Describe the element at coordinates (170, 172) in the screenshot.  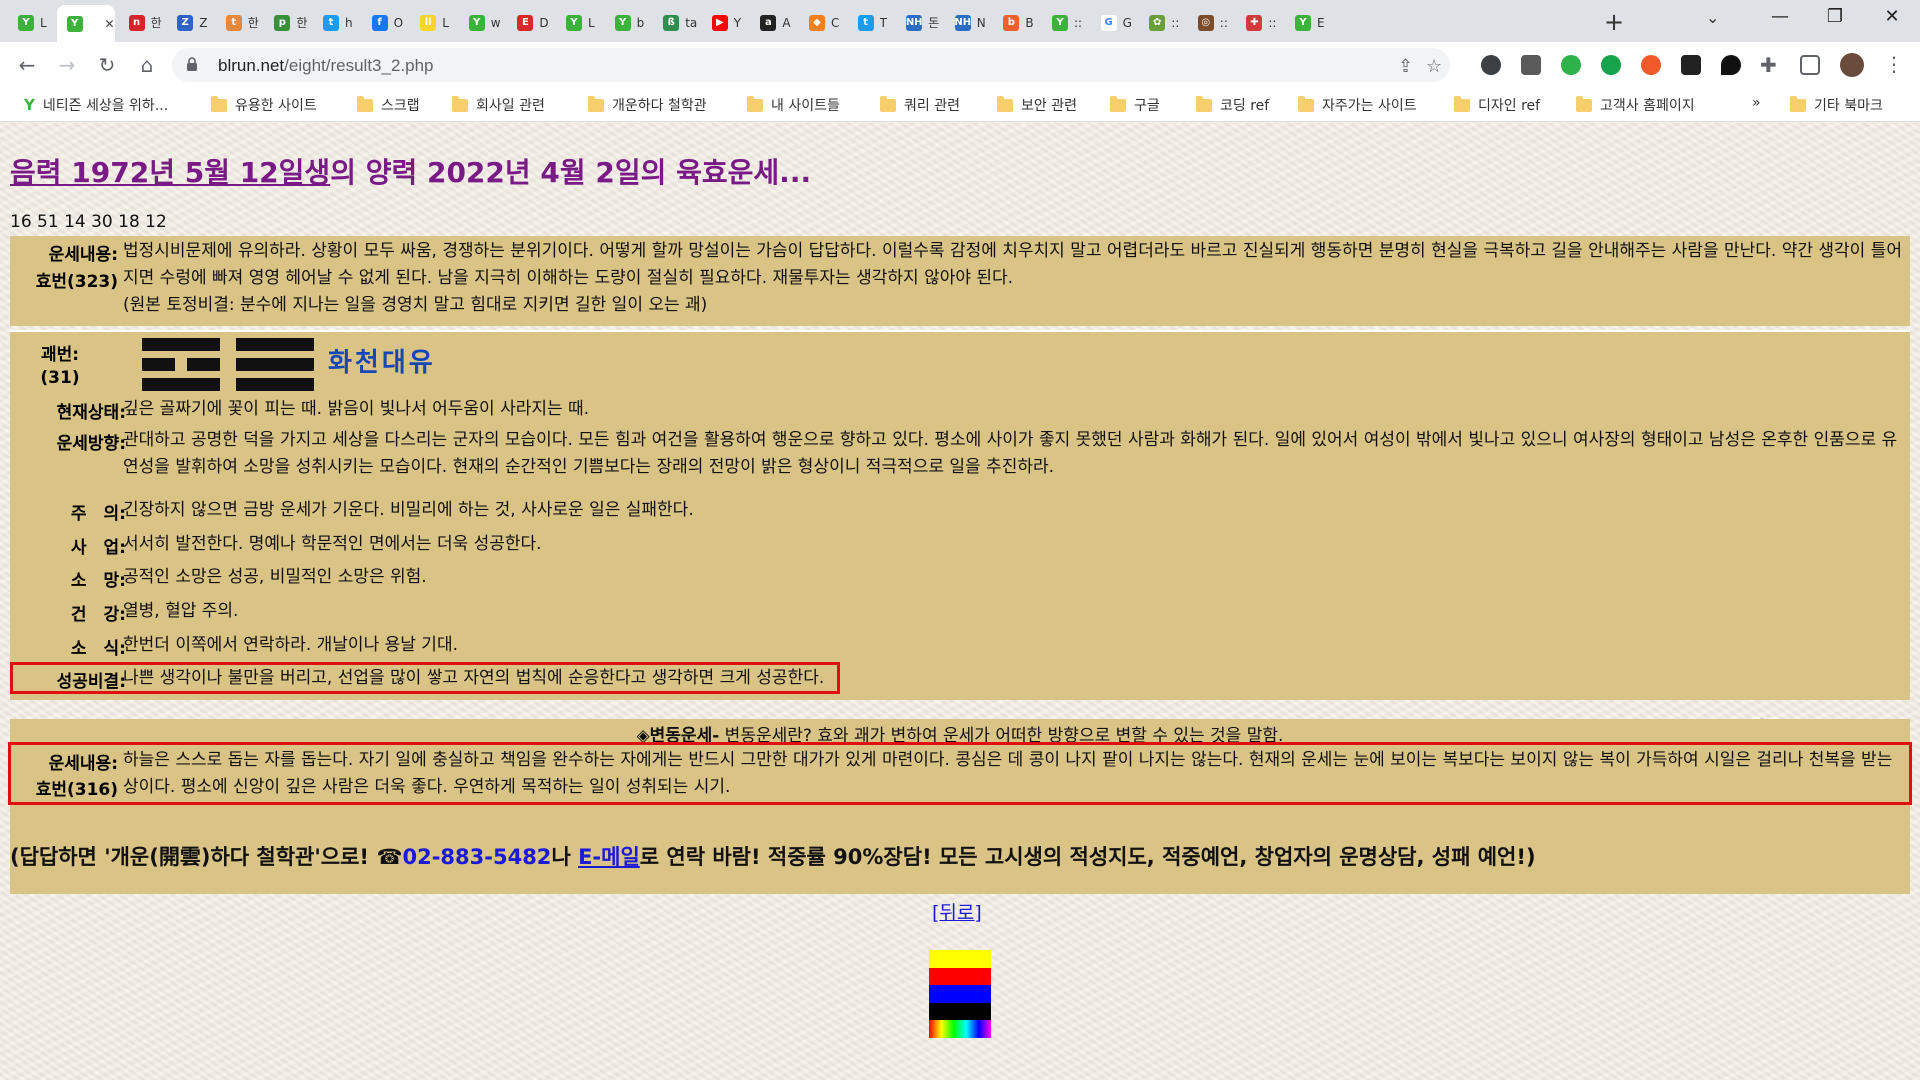
I see `birthdate-link: 음력 1972년 5월 12일생` at that location.